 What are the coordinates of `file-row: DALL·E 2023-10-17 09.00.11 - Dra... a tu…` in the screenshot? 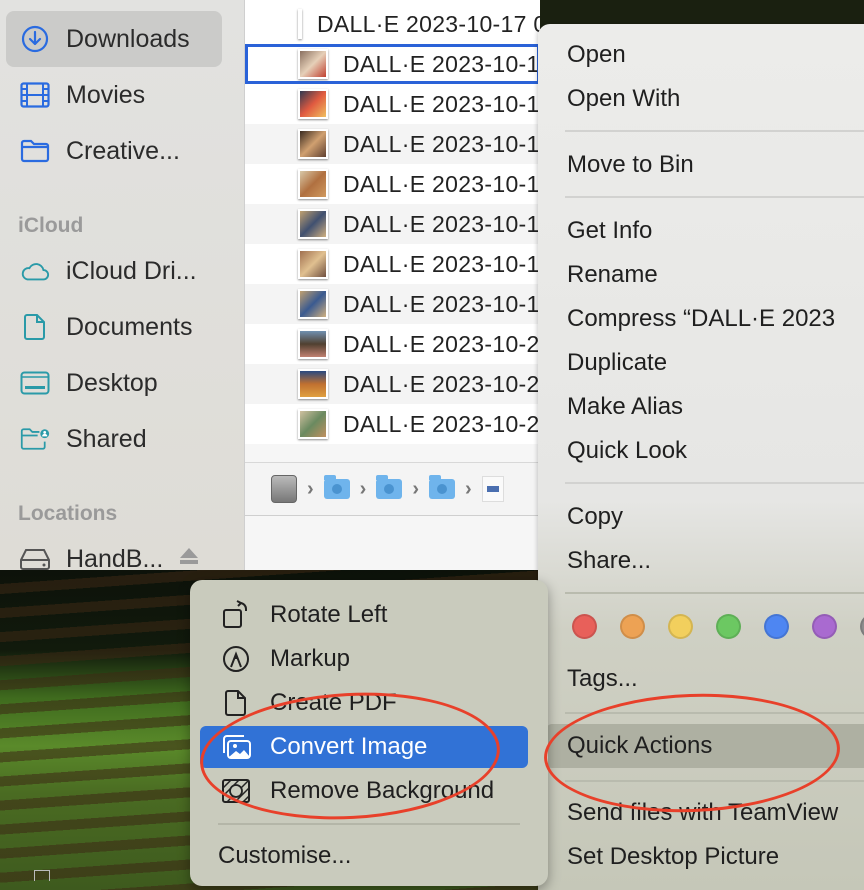 It's located at (392, 24).